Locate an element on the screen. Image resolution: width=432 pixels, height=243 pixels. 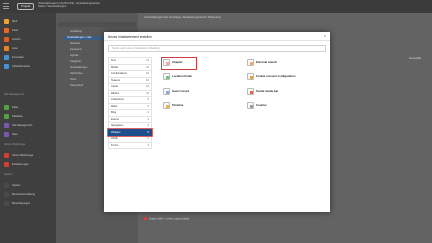
sidebar-item-site-management: Site Management is located at coordinates (28, 126).